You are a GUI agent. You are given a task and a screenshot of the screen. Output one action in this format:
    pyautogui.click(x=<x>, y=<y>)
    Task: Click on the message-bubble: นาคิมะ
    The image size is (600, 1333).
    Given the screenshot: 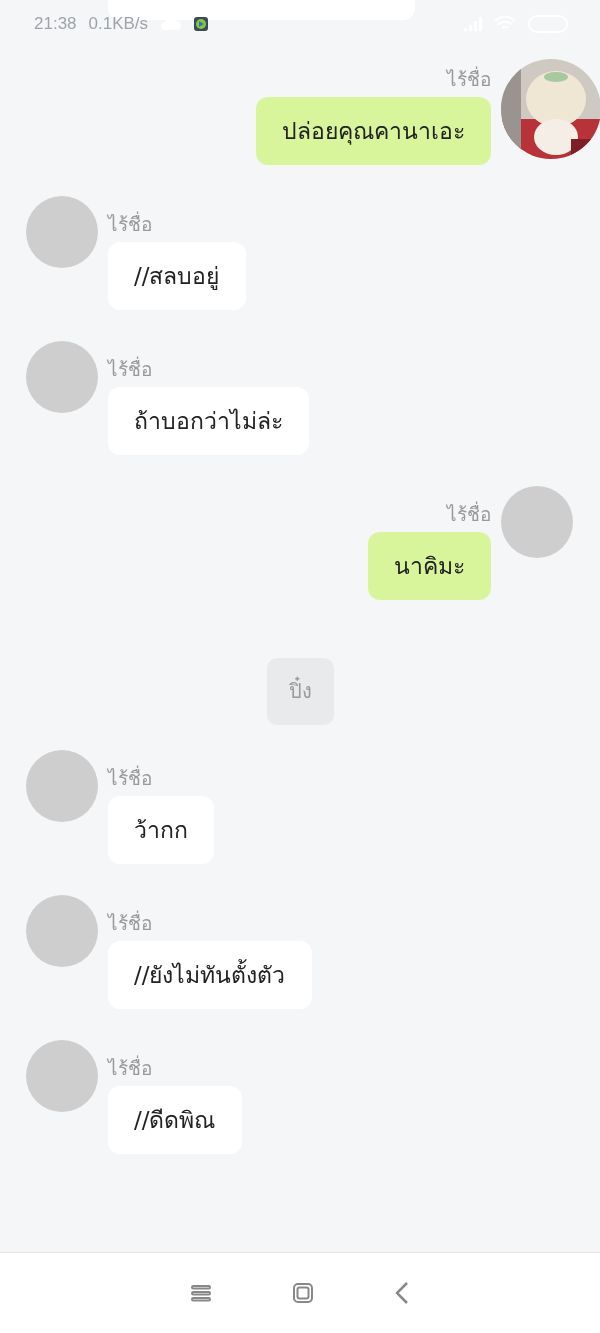 What is the action you would take?
    pyautogui.click(x=429, y=566)
    